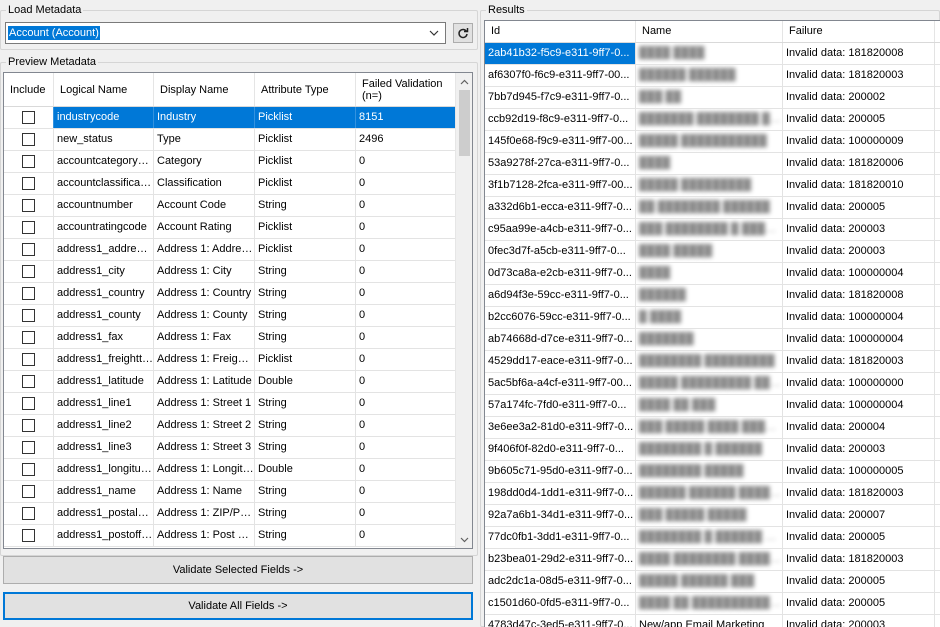 The image size is (940, 627). I want to click on result-name-cell: ████ █████, so click(709, 251).